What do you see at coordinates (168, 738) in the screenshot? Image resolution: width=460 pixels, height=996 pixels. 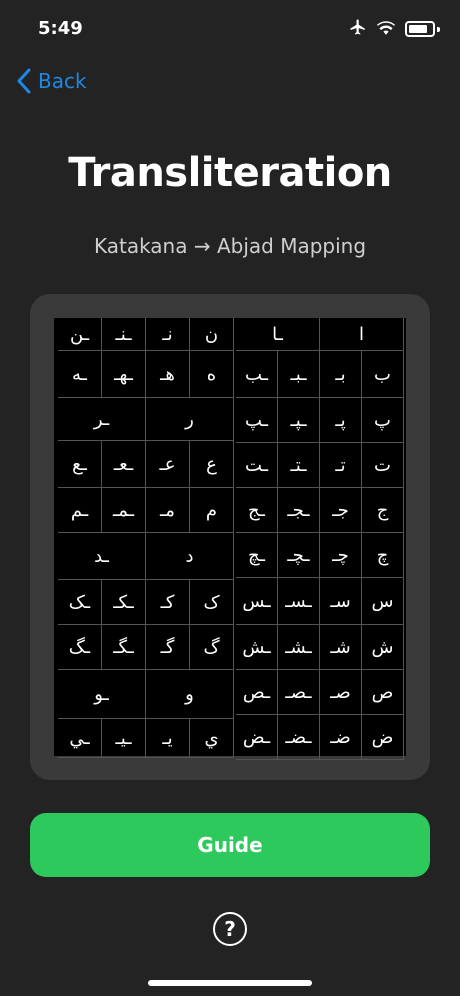 I see `left-glyph-cell: يـ` at bounding box center [168, 738].